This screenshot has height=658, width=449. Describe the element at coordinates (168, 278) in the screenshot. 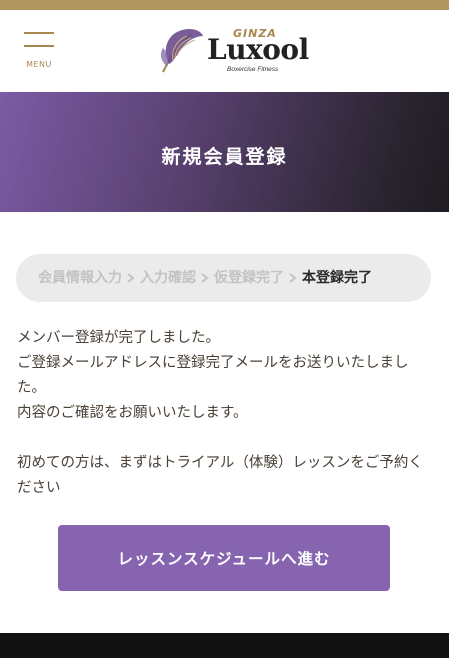

I see `step-confirm: 入力確認` at that location.